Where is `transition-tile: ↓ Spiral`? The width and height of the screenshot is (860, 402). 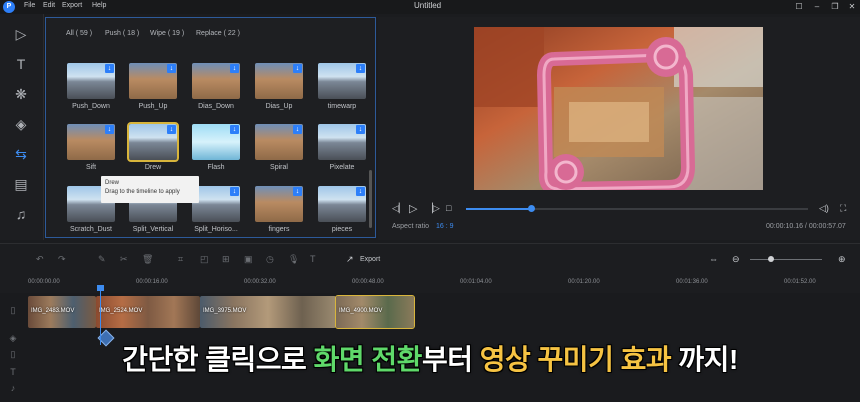 transition-tile: ↓ Spiral is located at coordinates (279, 147).